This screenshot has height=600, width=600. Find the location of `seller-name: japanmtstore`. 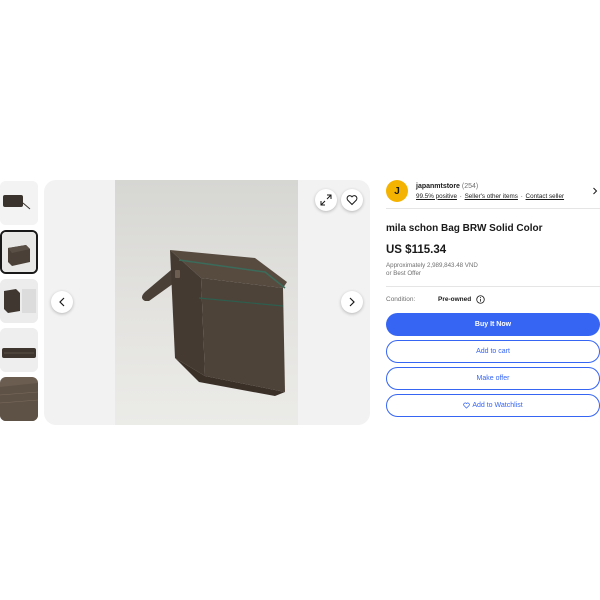

seller-name: japanmtstore is located at coordinates (438, 186).